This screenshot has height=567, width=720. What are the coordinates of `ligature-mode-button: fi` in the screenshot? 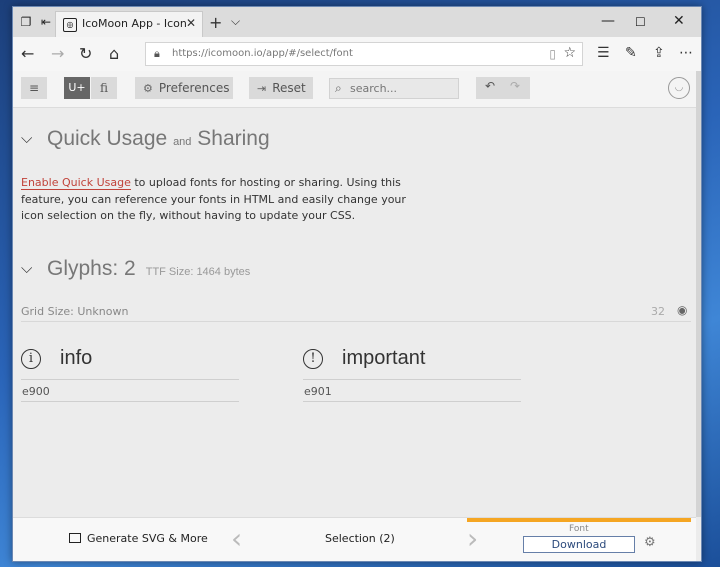 It's located at (104, 88).